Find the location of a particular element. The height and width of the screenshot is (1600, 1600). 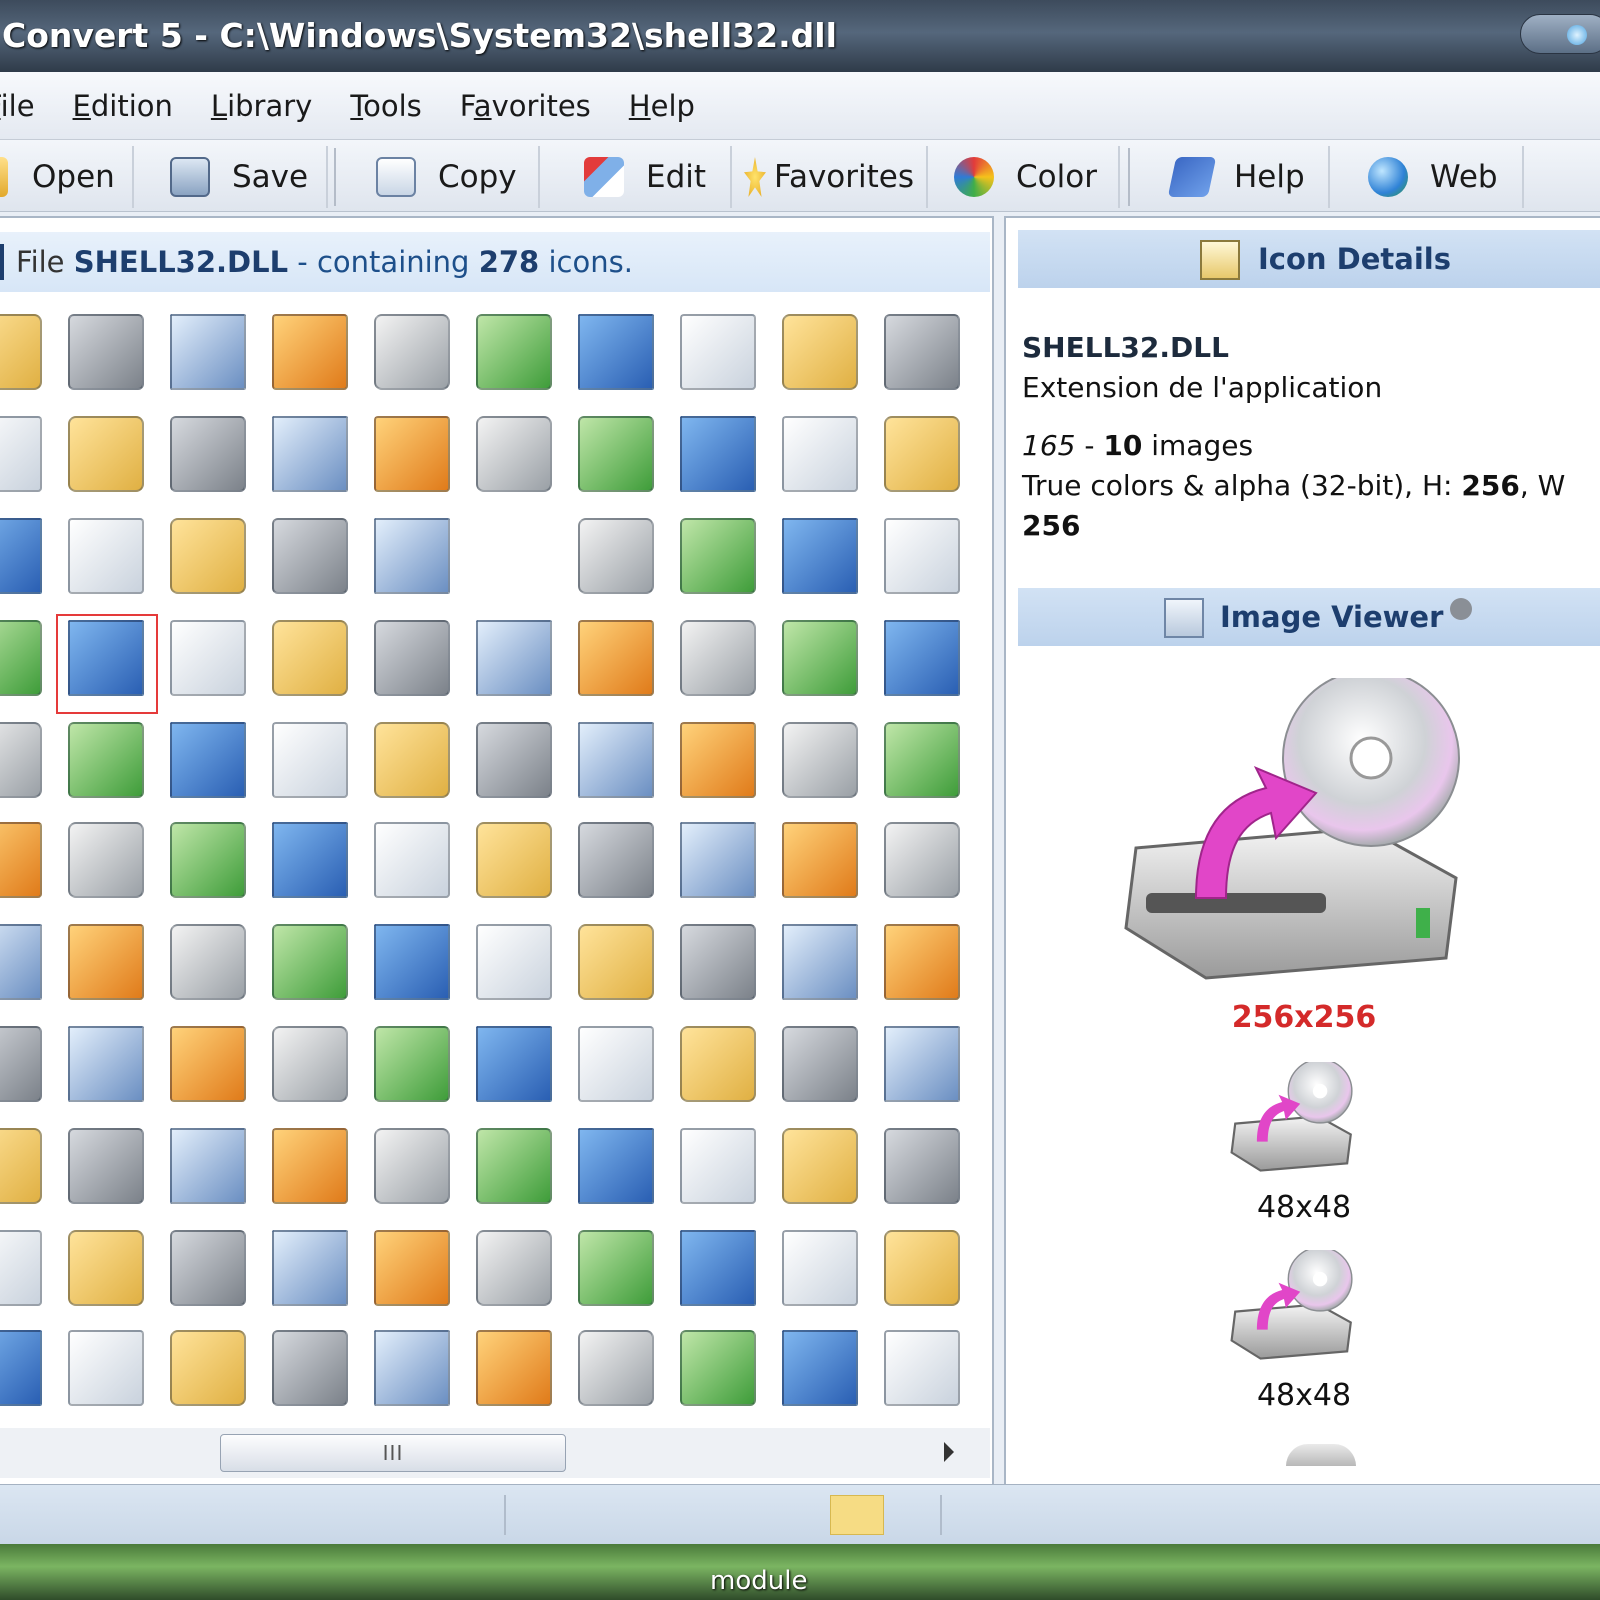

menu-item-favorites: Favorites is located at coordinates (517, 106).